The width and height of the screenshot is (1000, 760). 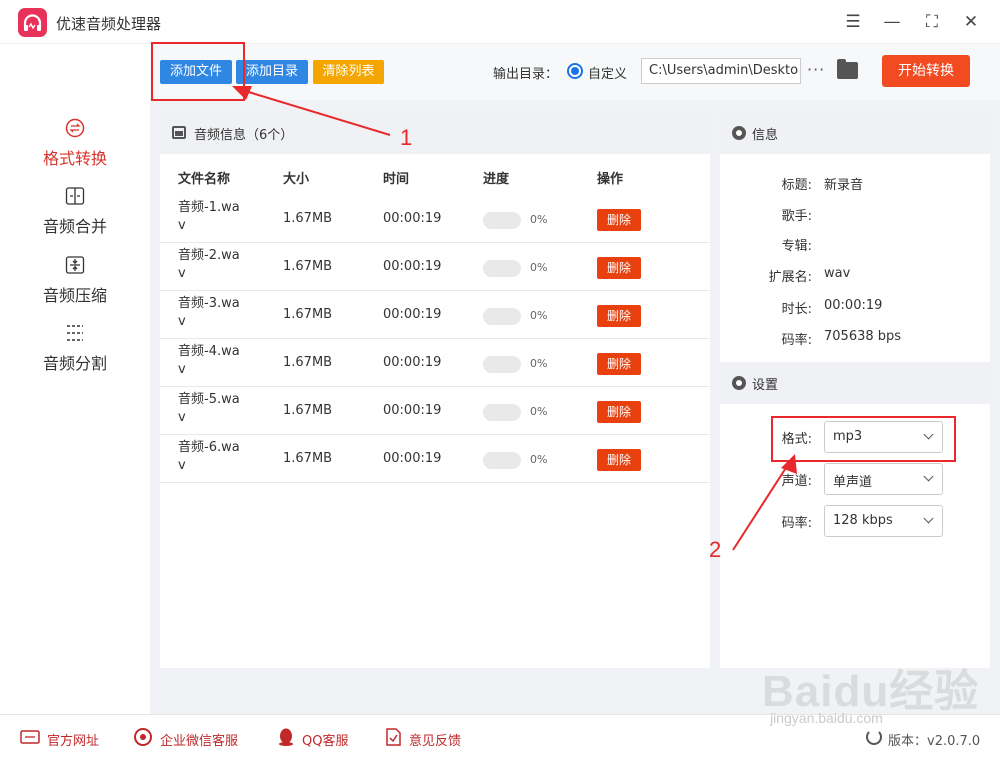 I want to click on channel-value: 单声道, so click(x=853, y=482).